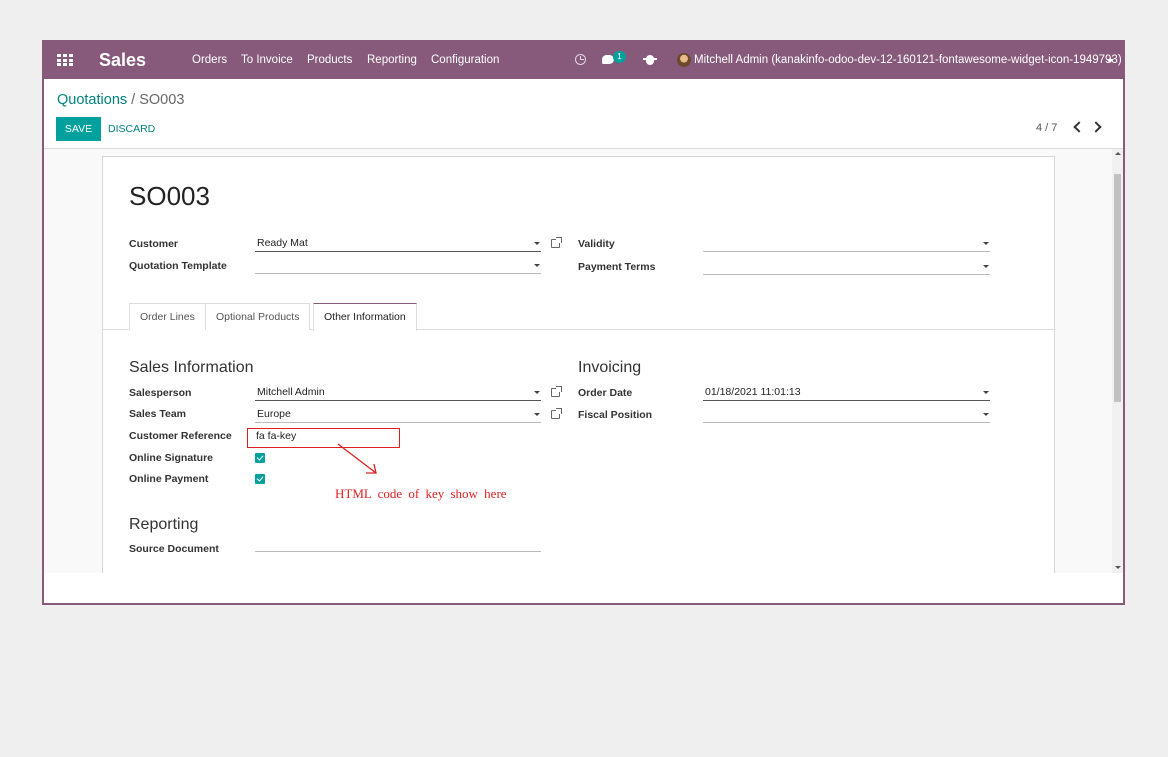  I want to click on scroll-down-icon, so click(1118, 567).